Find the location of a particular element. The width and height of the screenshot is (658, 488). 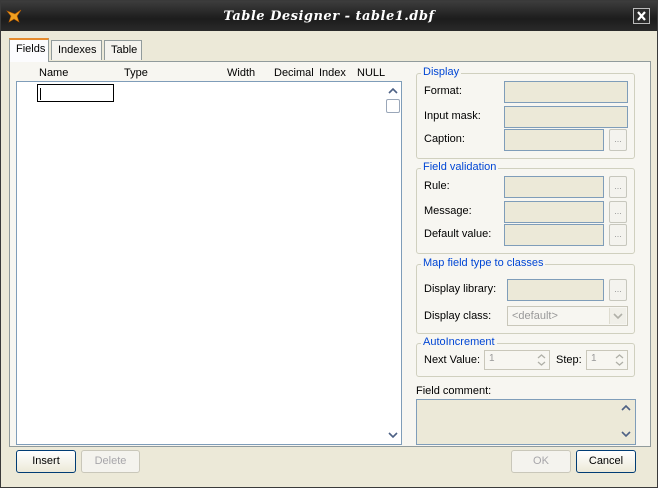

chevron-down-icon is located at coordinates (618, 316).